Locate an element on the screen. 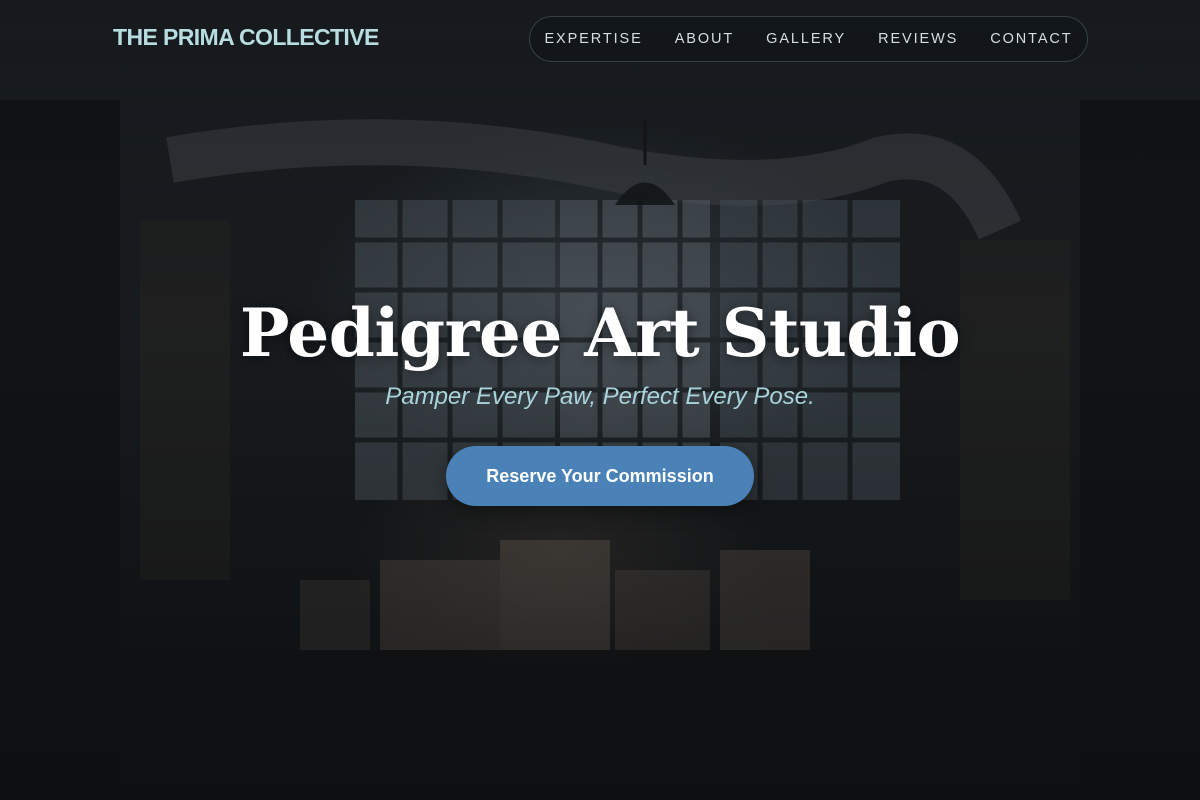  nav-link-reviews: REVIEWS is located at coordinates (918, 39).